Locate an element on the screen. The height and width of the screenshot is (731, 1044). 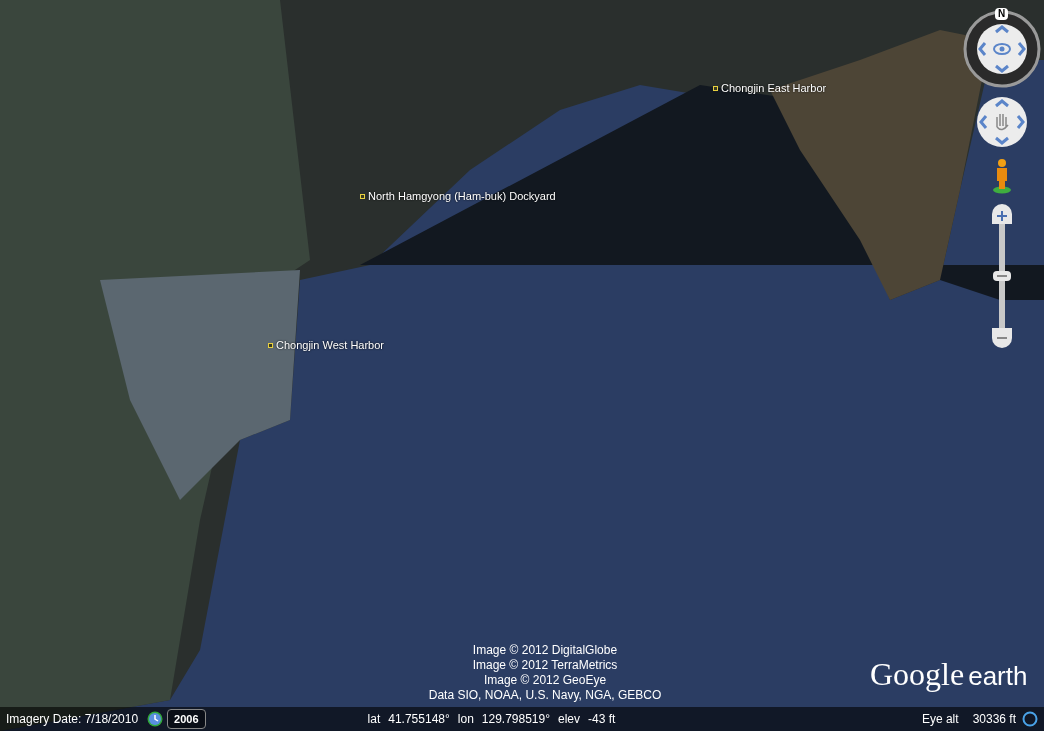
placemark-label: Chongjin East Harbor is located at coordinates (774, 88).